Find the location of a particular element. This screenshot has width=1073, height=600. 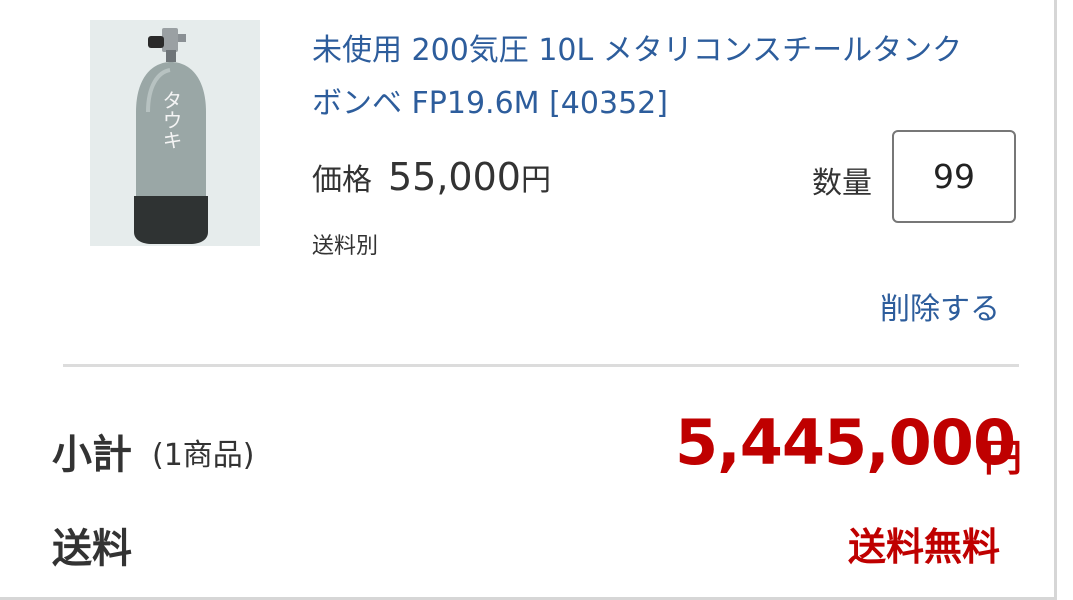

price-label: 価格 is located at coordinates (342, 180).